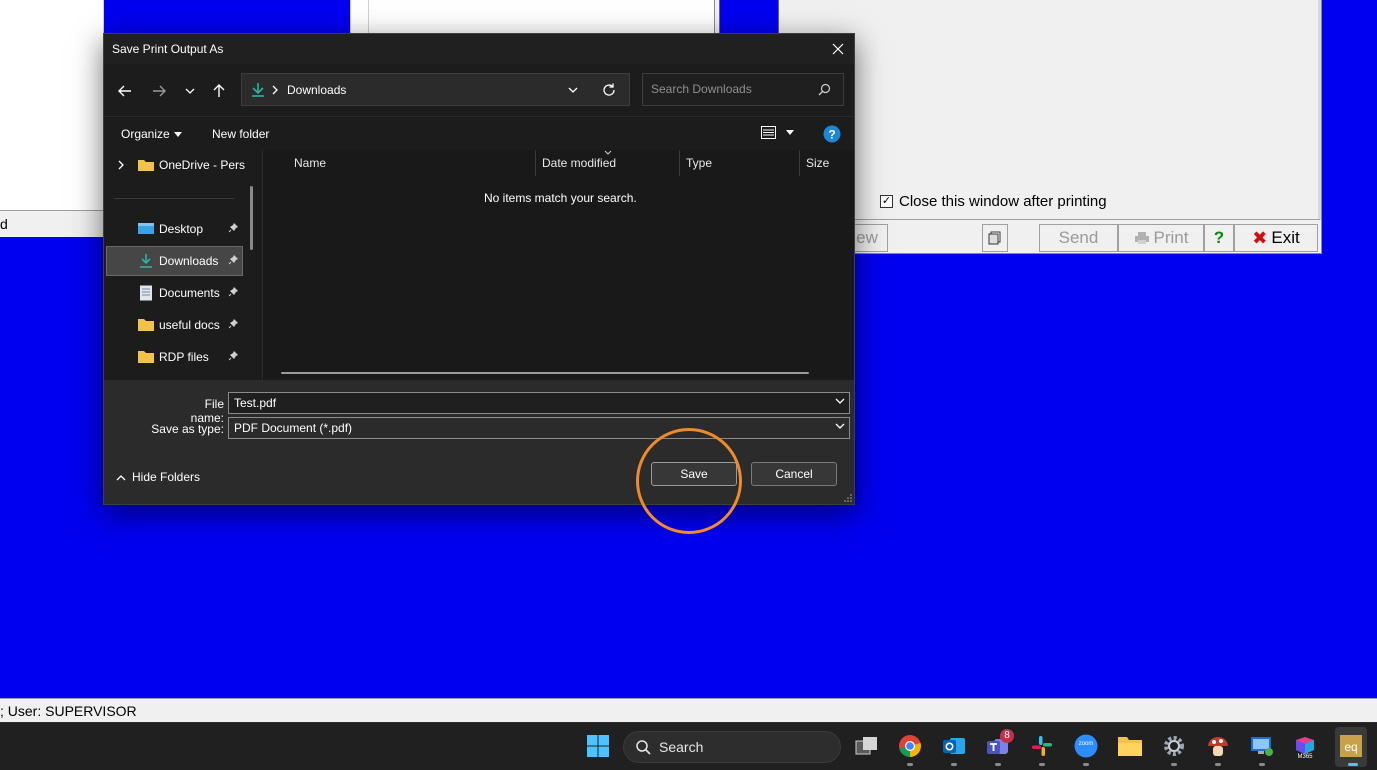  I want to click on new-folder-label: New folder, so click(241, 134).